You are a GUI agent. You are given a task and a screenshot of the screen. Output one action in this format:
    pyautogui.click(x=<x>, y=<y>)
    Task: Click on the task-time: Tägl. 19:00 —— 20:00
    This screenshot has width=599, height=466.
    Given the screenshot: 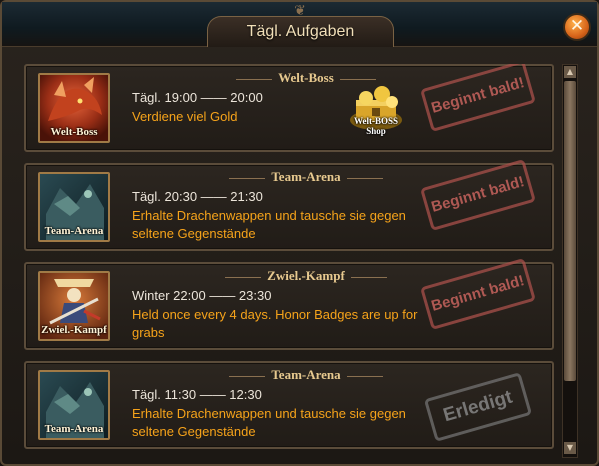 What is the action you would take?
    pyautogui.click(x=197, y=97)
    